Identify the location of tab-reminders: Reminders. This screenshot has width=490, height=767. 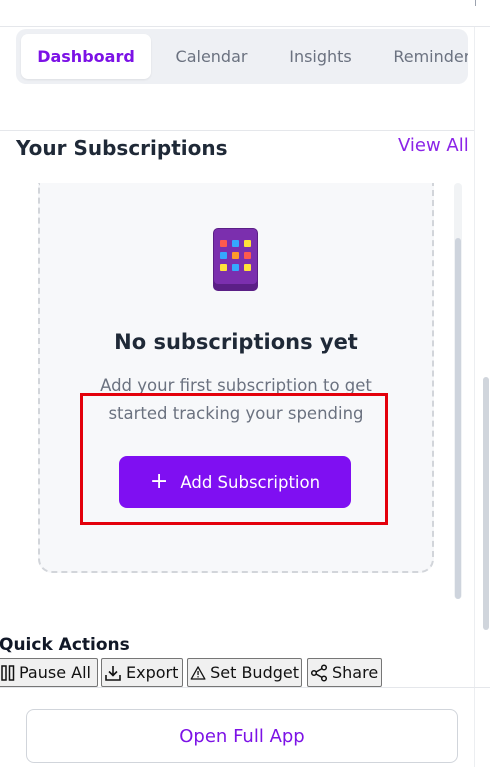
(427, 56).